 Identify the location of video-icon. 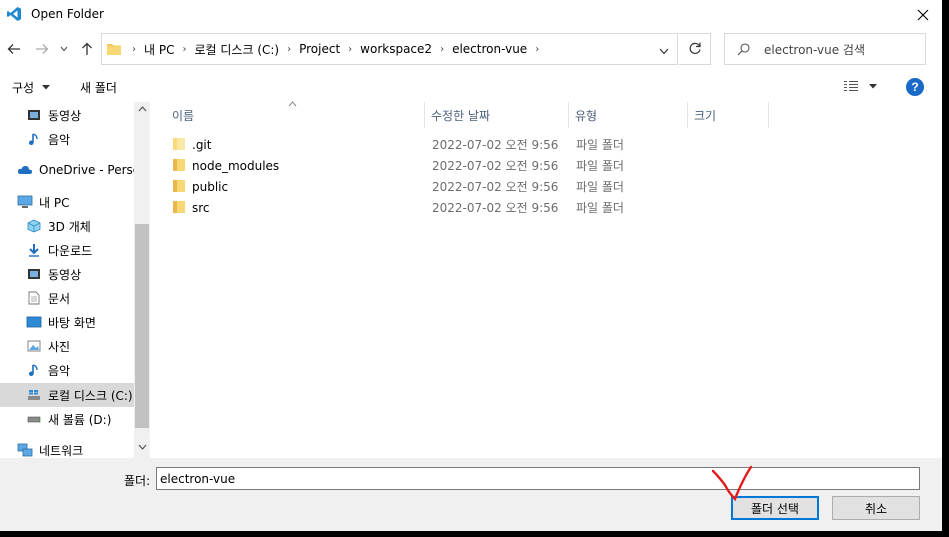
(34, 115).